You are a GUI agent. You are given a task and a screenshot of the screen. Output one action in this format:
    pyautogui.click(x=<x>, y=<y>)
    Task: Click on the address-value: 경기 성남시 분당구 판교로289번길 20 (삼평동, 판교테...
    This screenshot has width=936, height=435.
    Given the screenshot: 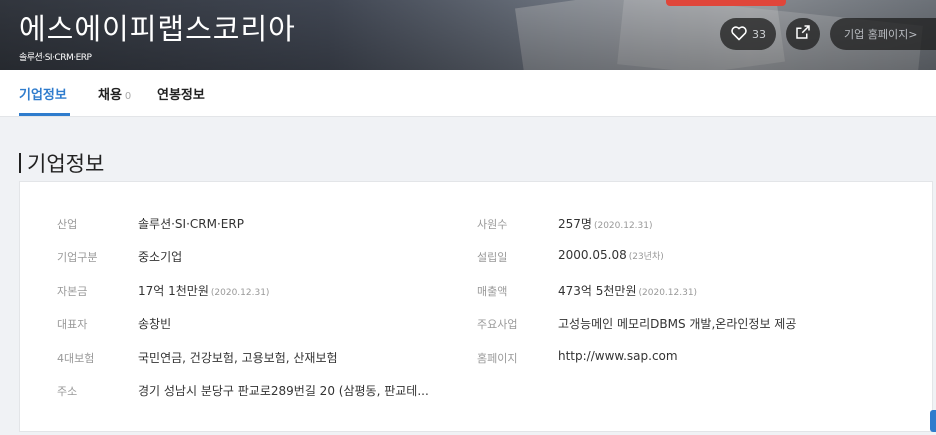 What is the action you would take?
    pyautogui.click(x=283, y=391)
    